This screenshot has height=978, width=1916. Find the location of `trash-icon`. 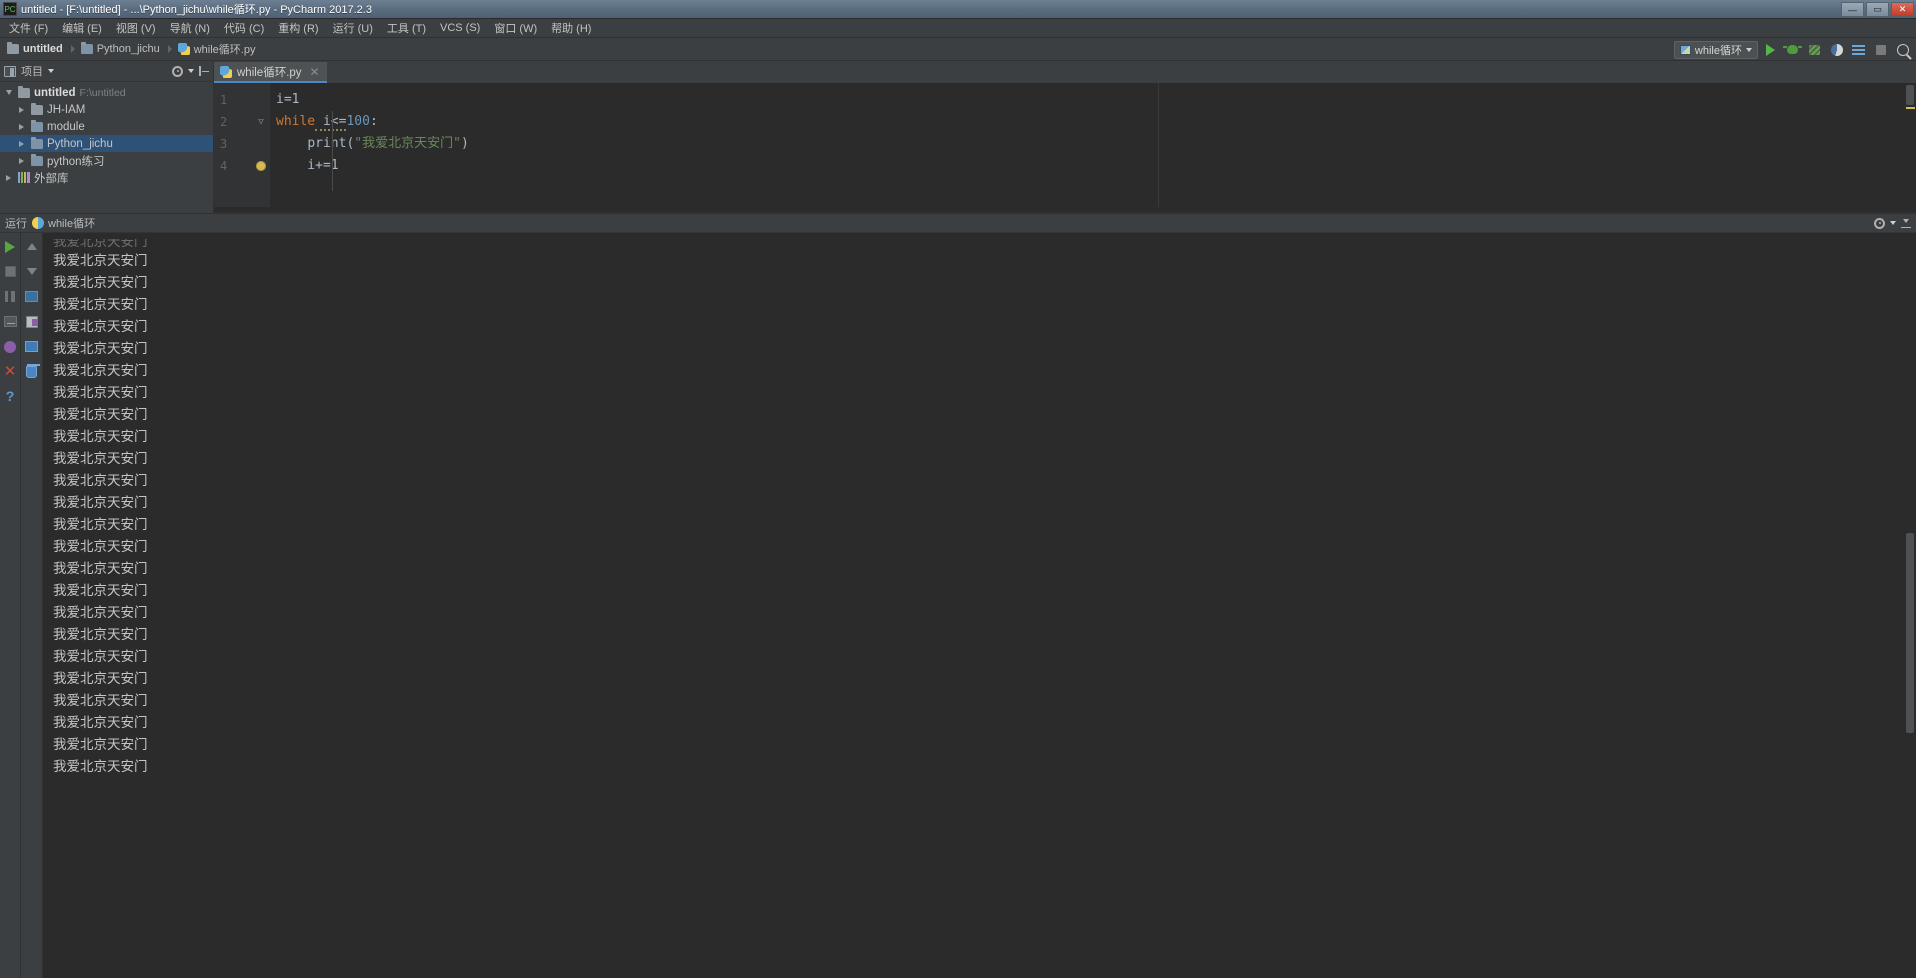

trash-icon is located at coordinates (31, 371).